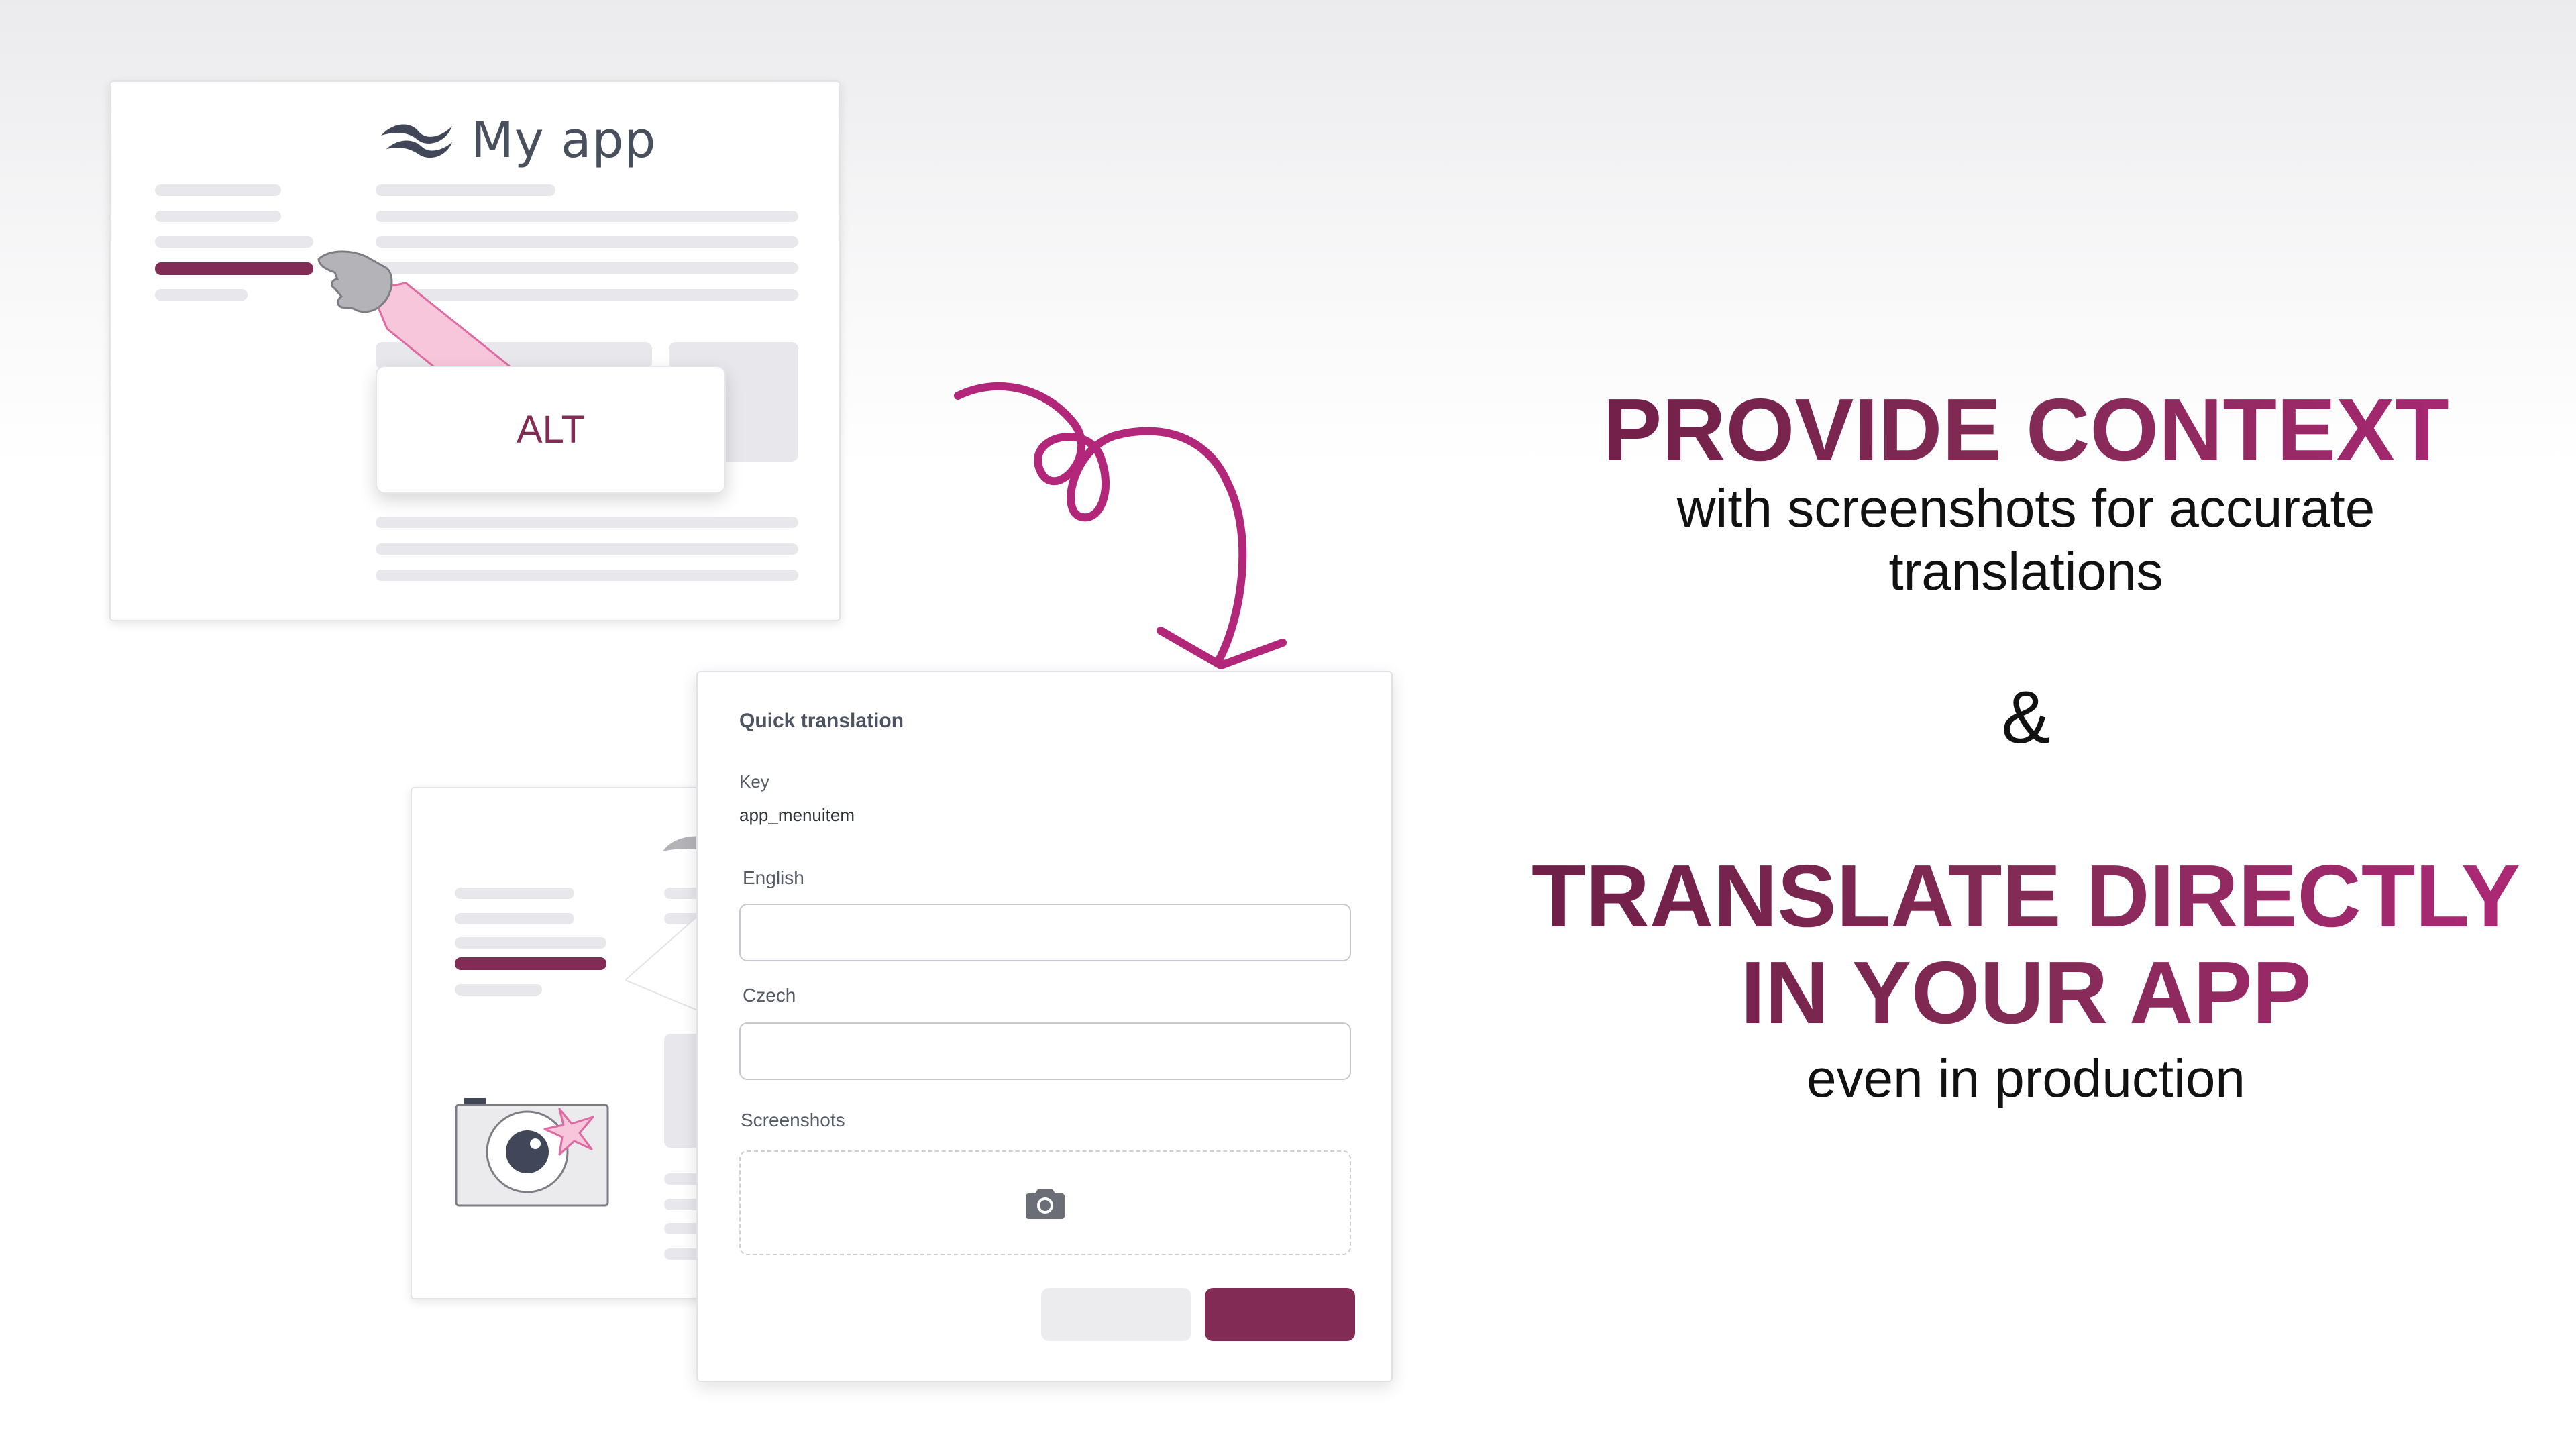 The width and height of the screenshot is (2576, 1449). I want to click on czech-translation-input, so click(1045, 1051).